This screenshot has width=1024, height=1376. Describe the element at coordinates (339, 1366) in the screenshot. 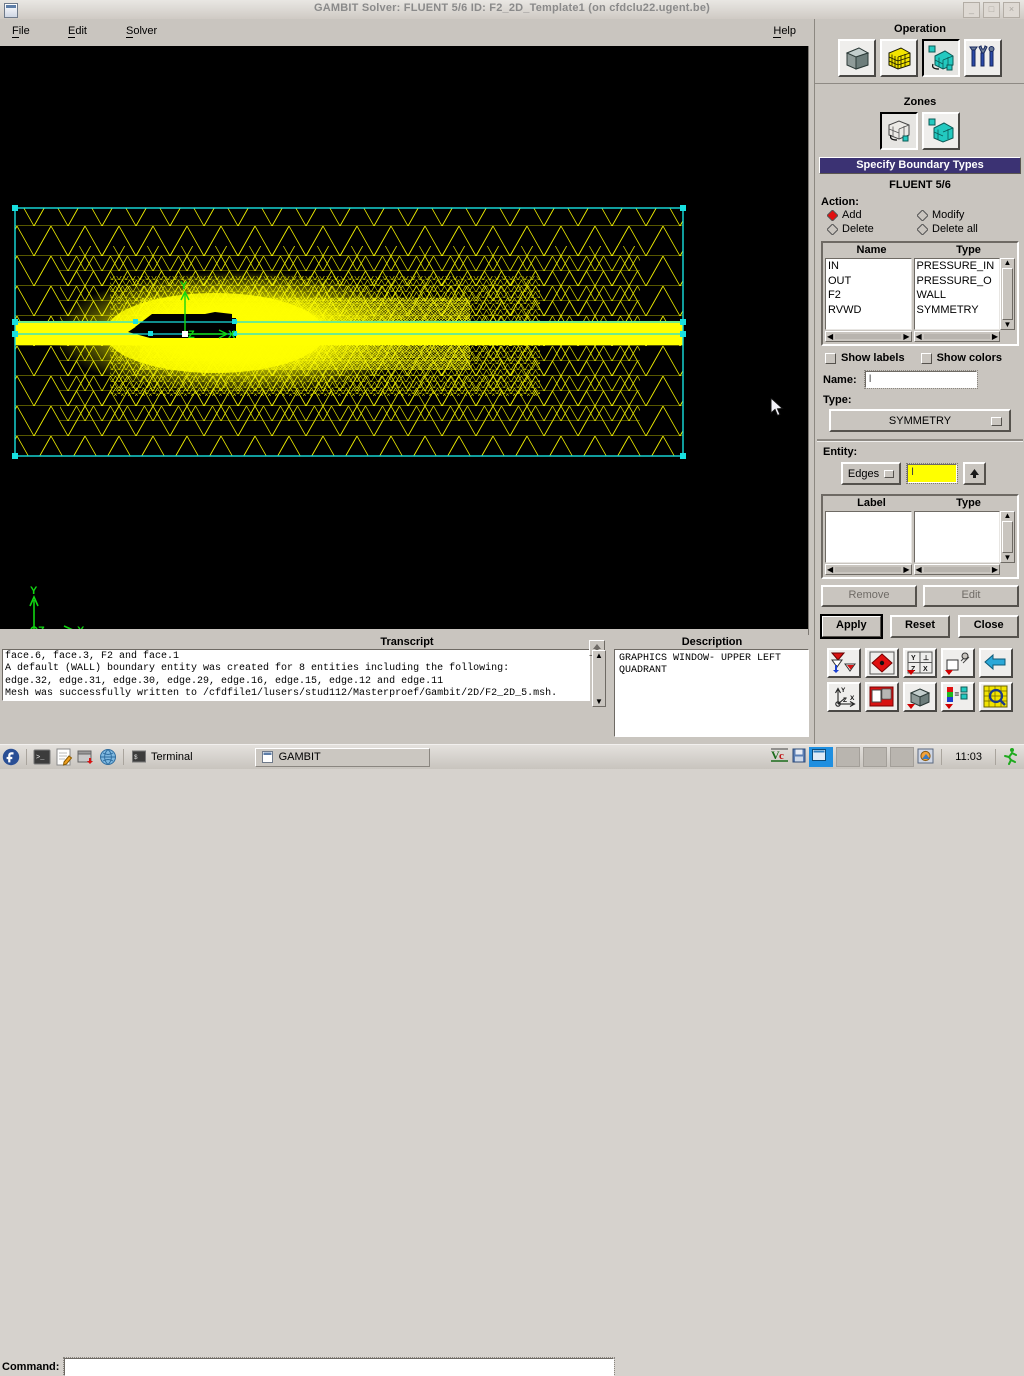

I see `command-input` at that location.